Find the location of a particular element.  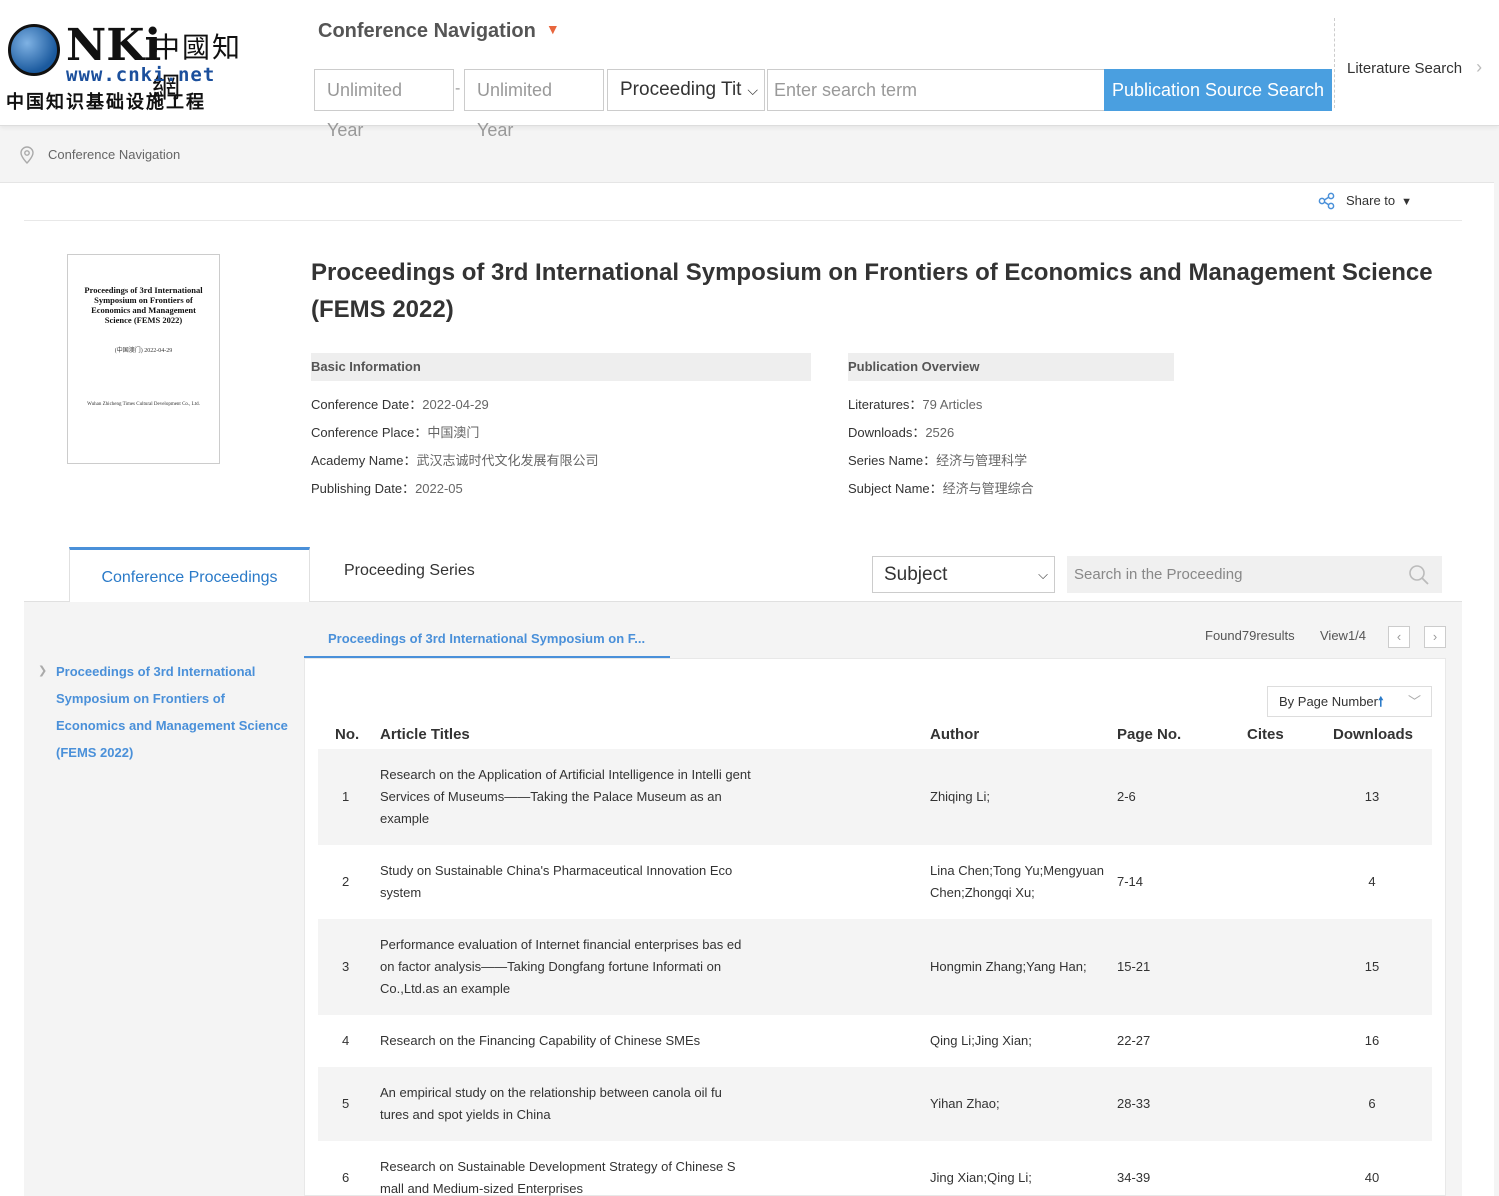

author-link: Jing Xian;Qing Li; is located at coordinates (981, 1178).